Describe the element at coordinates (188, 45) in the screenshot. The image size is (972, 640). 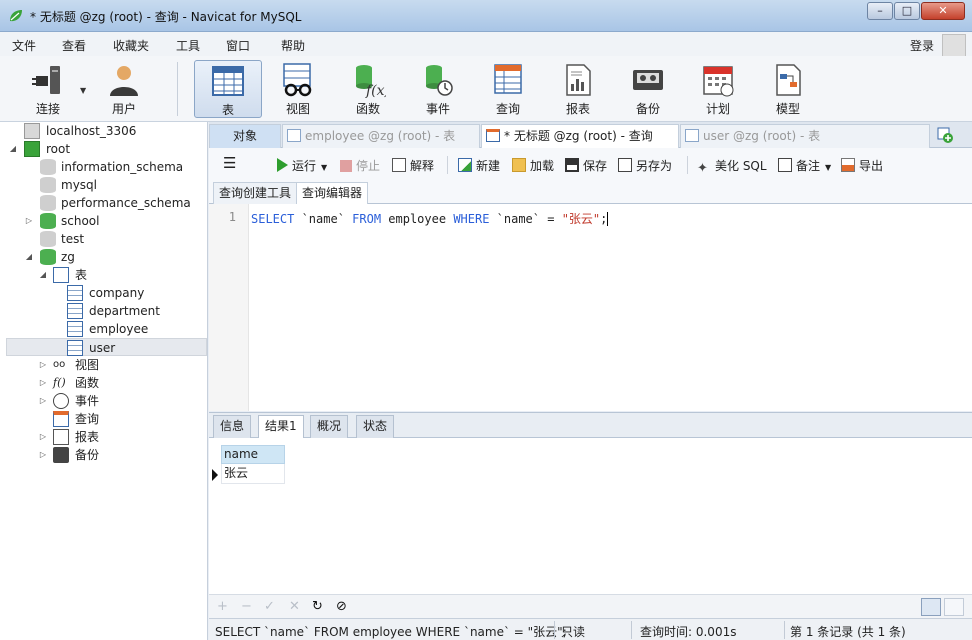
I see `menu-tools: 工具` at that location.